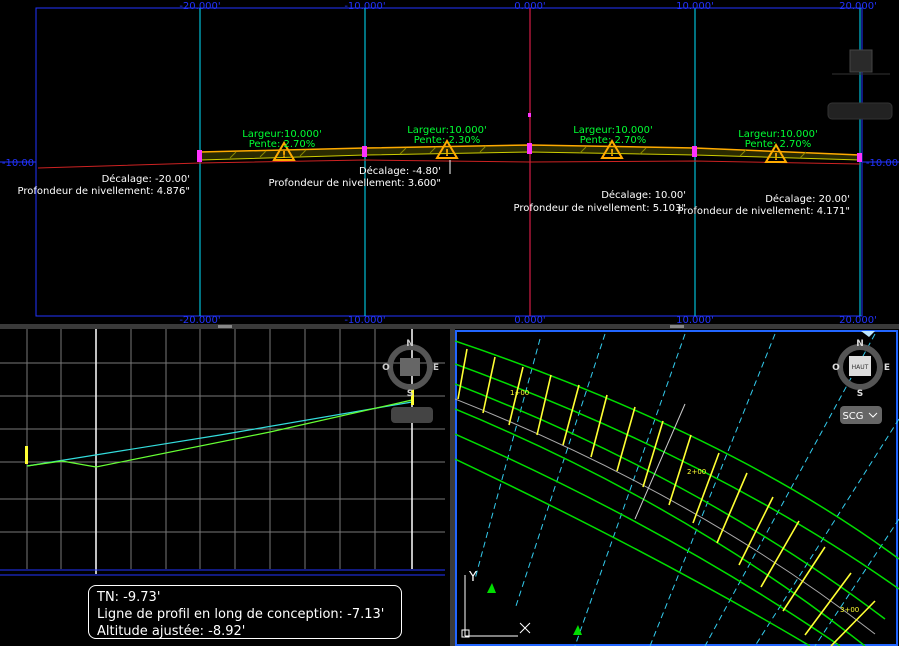 This screenshot has width=899, height=646. I want to click on lane-slope-label: Pente: 2.30%, so click(447, 140).